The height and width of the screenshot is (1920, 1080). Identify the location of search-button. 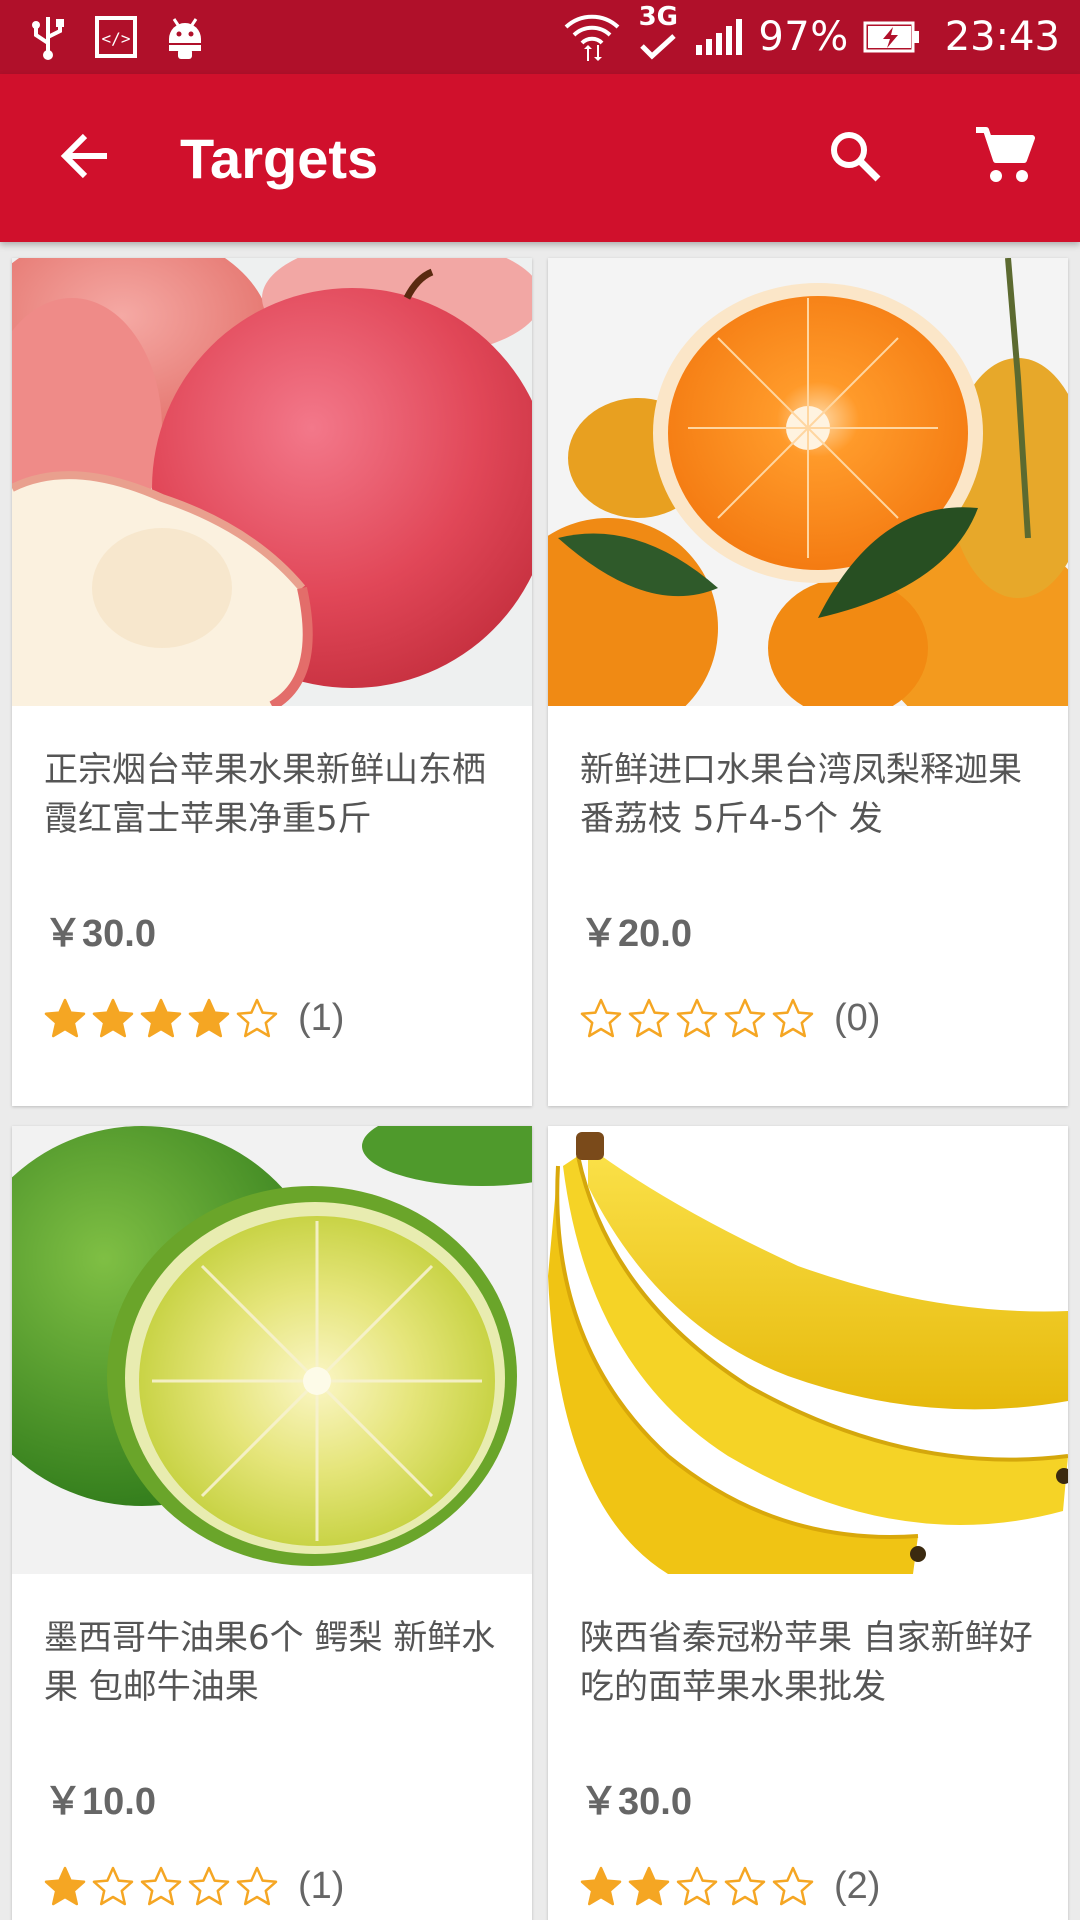
(855, 158).